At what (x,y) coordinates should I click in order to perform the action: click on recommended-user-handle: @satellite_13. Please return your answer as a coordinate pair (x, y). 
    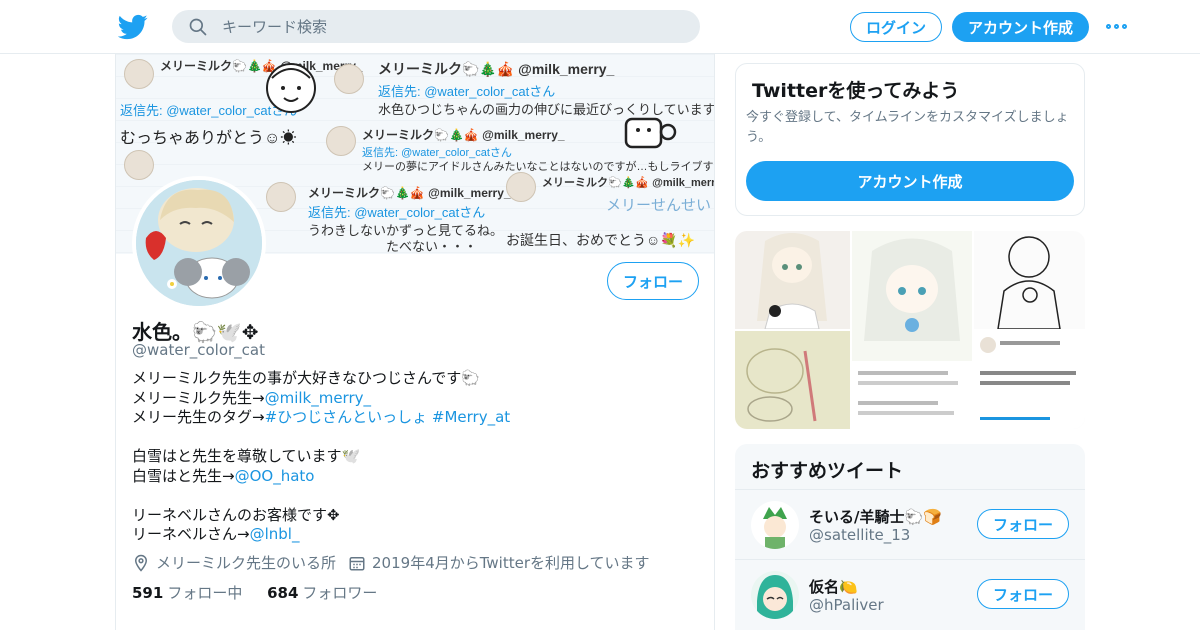
    Looking at the image, I should click on (860, 535).